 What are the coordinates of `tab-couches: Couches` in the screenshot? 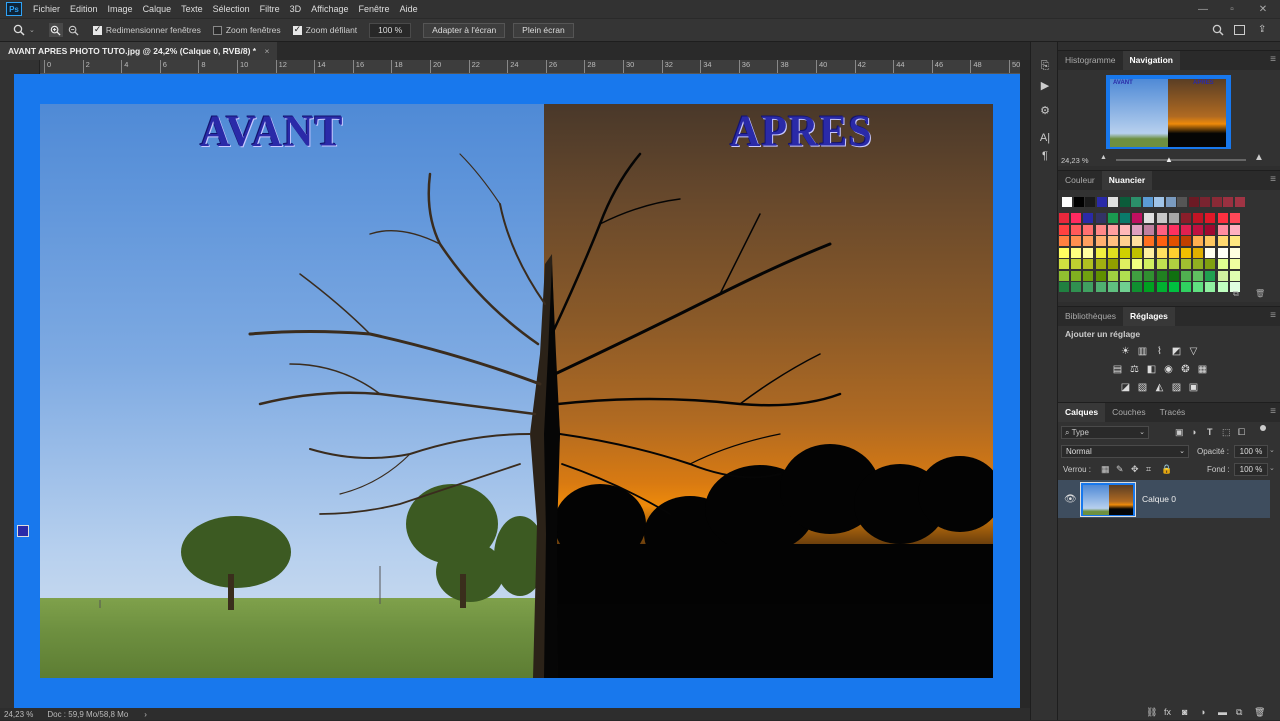 It's located at (1129, 412).